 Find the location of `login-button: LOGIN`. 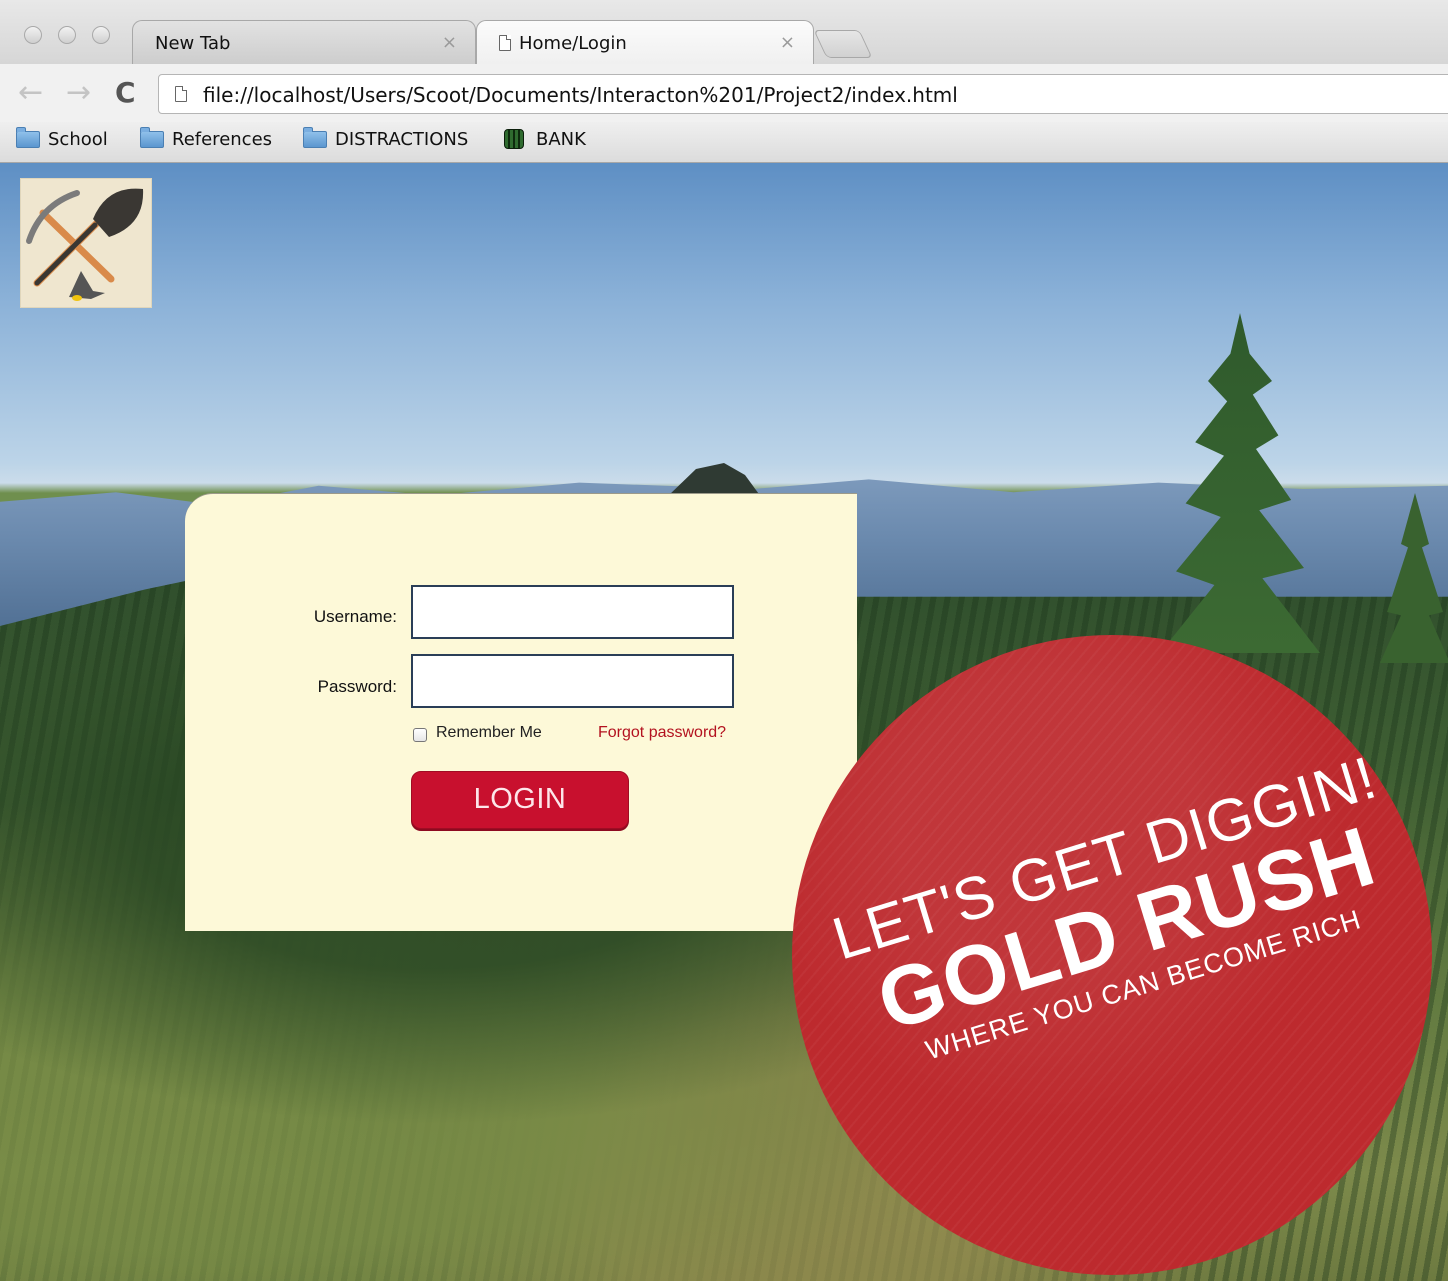

login-button: LOGIN is located at coordinates (520, 800).